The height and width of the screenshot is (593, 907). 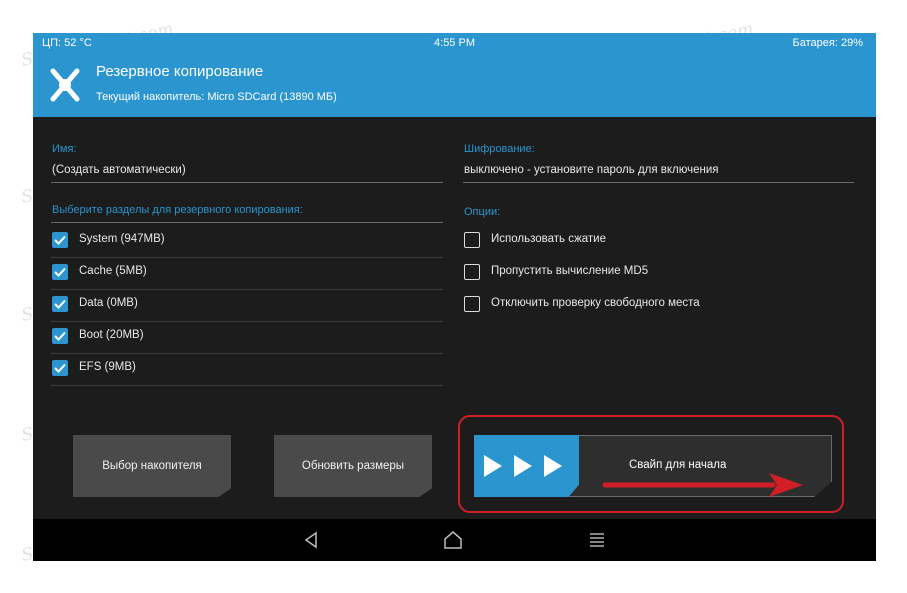 What do you see at coordinates (180, 71) in the screenshot?
I see `page-title: Резервное копирование` at bounding box center [180, 71].